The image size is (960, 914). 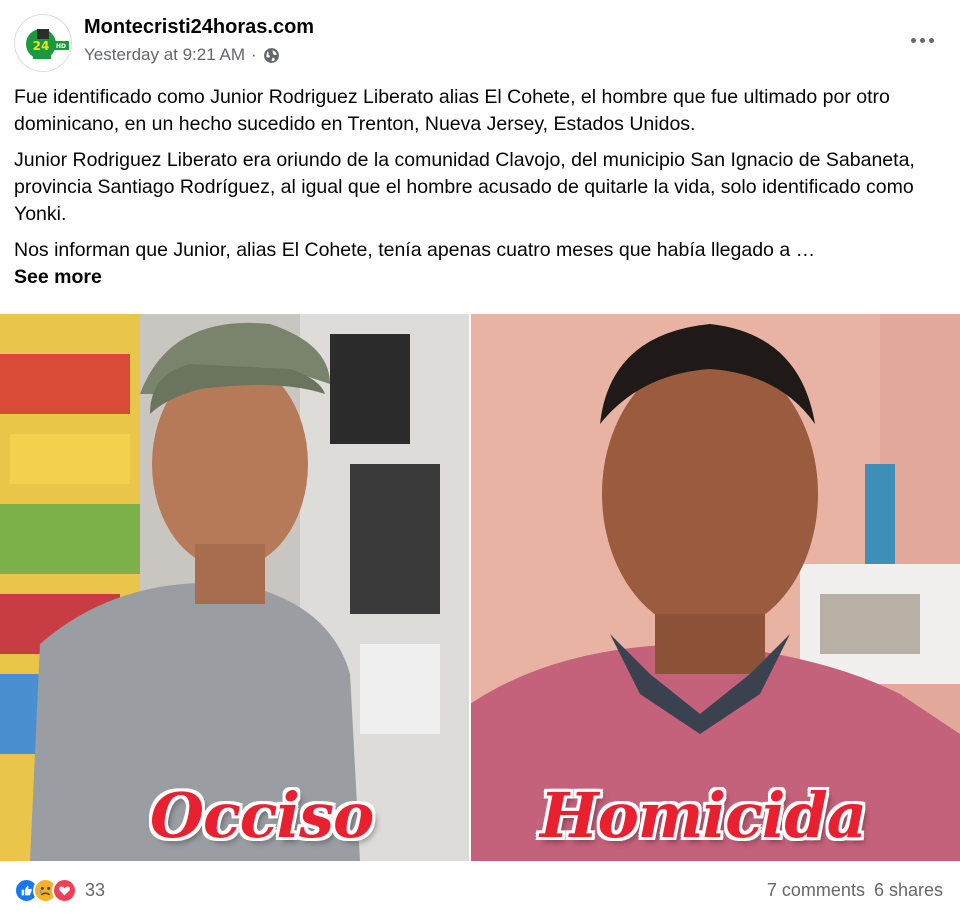 I want to click on photo-caption-right: Homicida, so click(x=703, y=815).